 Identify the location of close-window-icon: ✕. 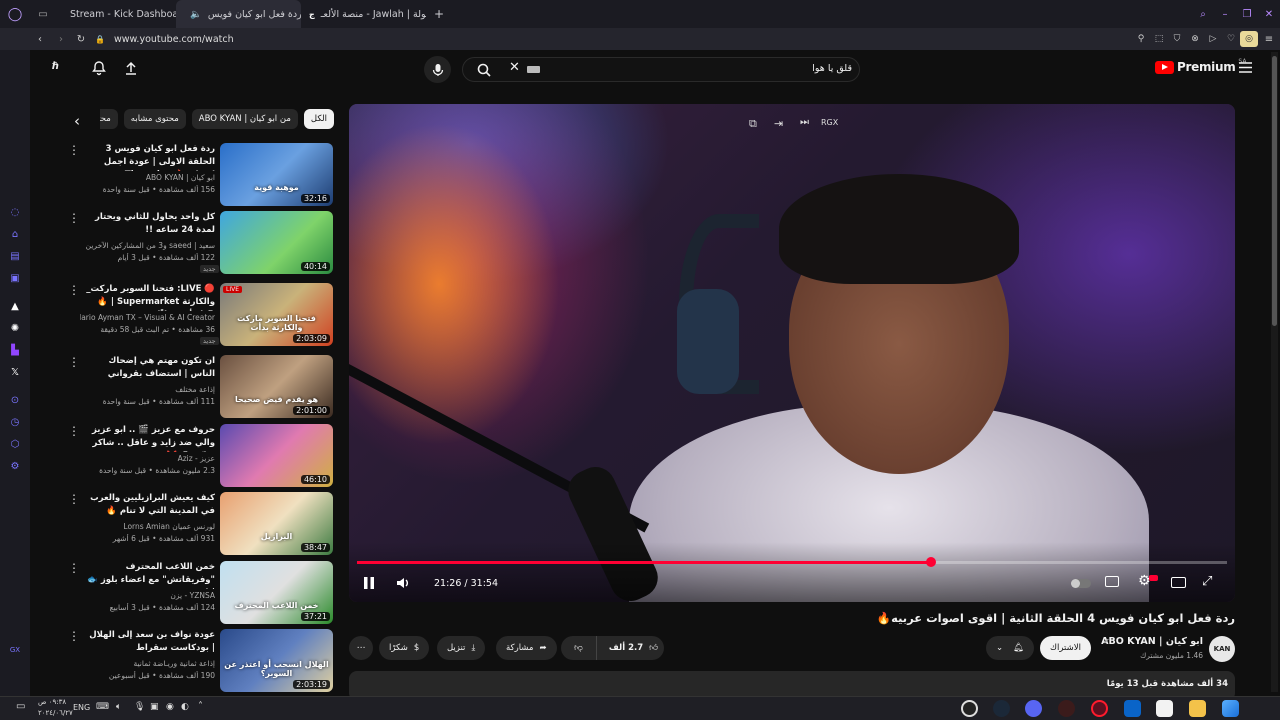
(1269, 14).